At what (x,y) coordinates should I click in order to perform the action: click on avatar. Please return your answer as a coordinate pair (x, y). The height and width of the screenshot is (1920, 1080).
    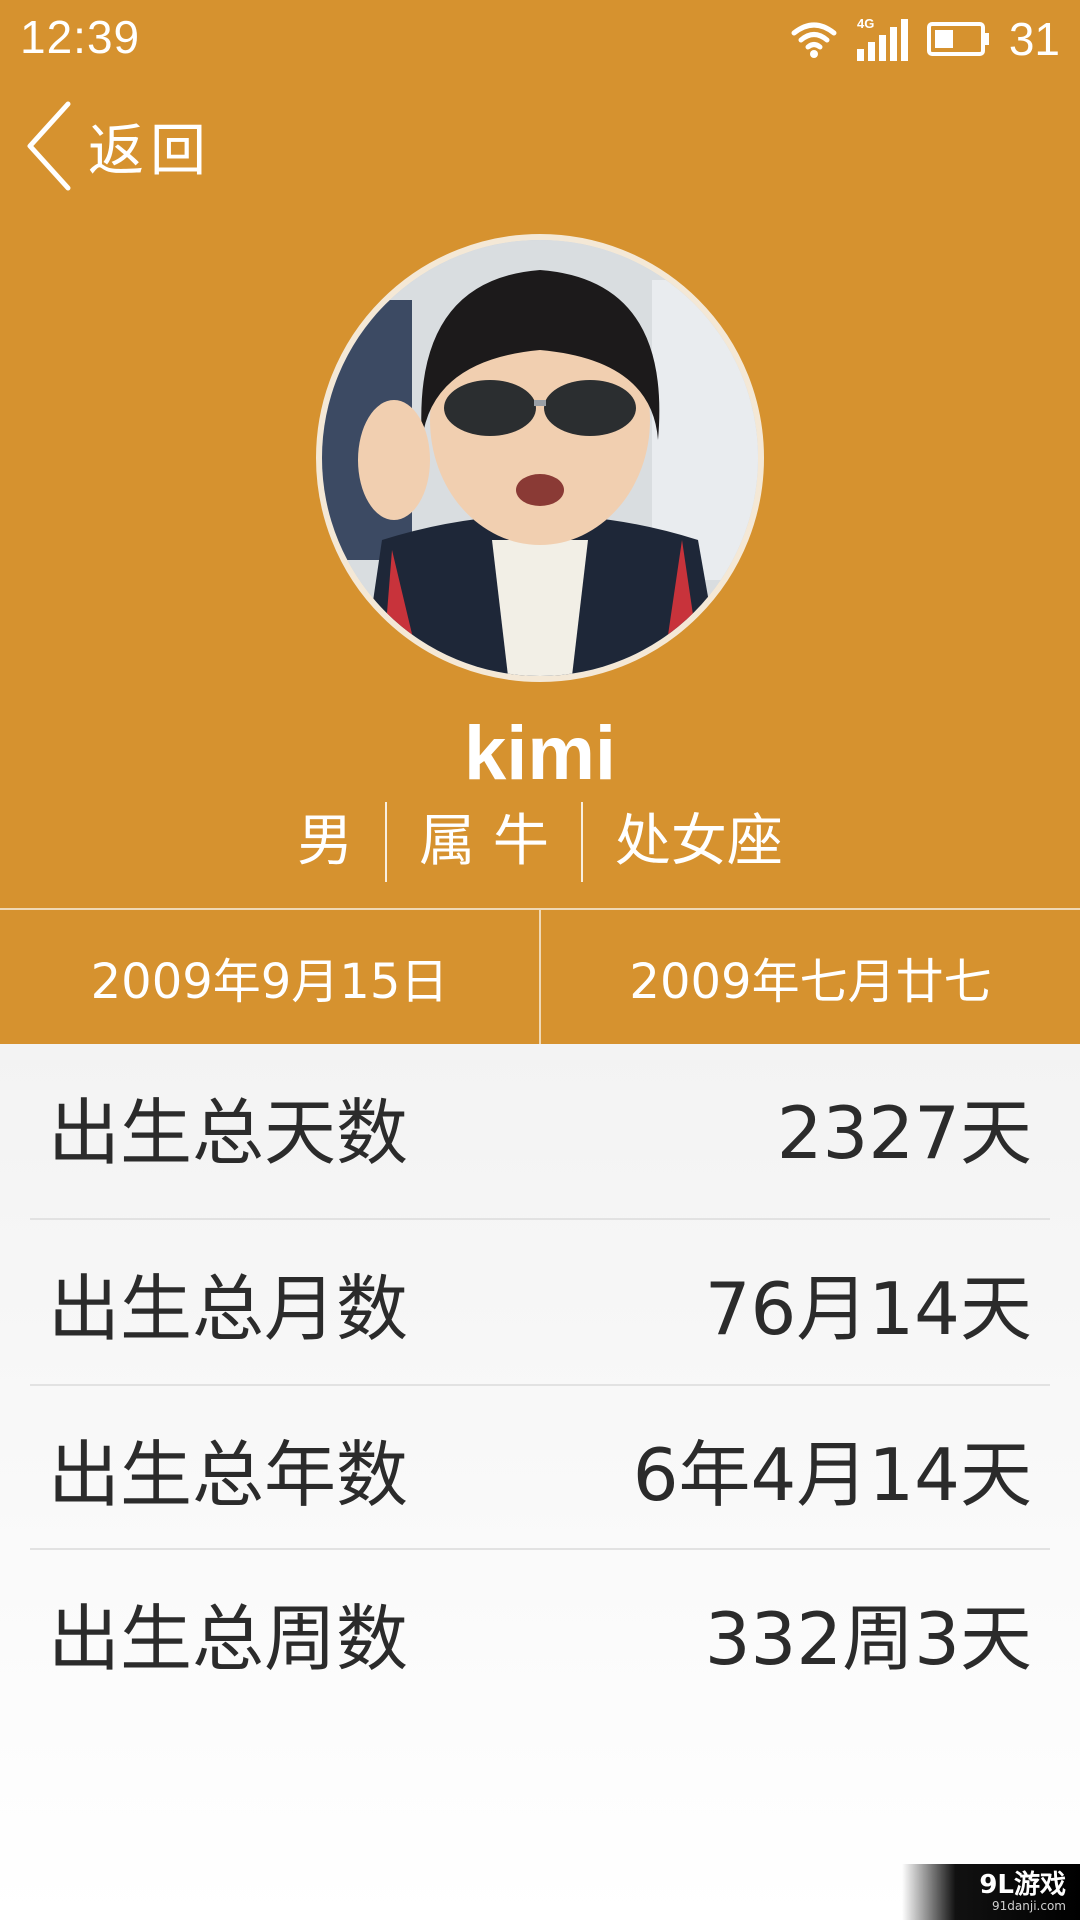
    Looking at the image, I should click on (540, 458).